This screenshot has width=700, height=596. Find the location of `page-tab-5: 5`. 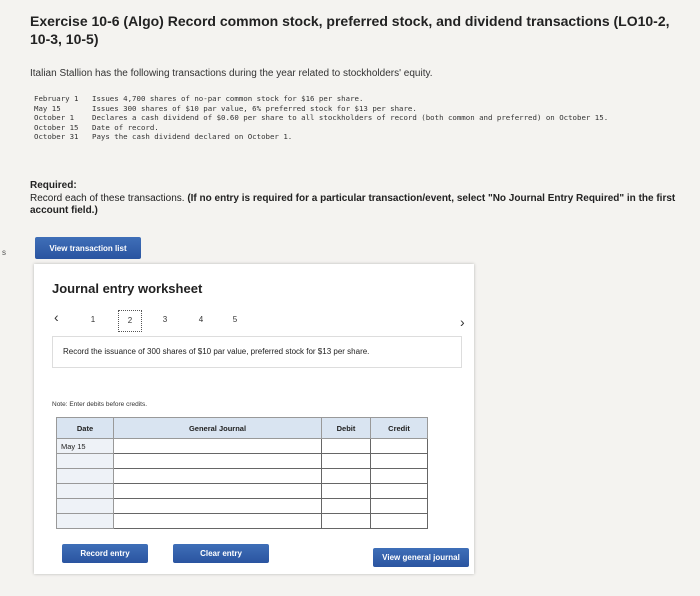

page-tab-5: 5 is located at coordinates (235, 320).